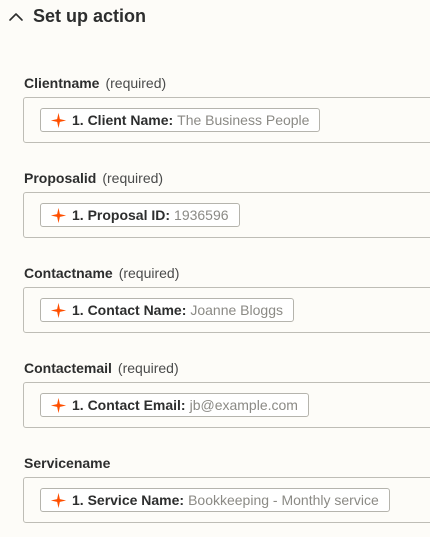 This screenshot has width=430, height=537. I want to click on contactemail-input: 1. Contact Email: jb@example.com, so click(226, 405).